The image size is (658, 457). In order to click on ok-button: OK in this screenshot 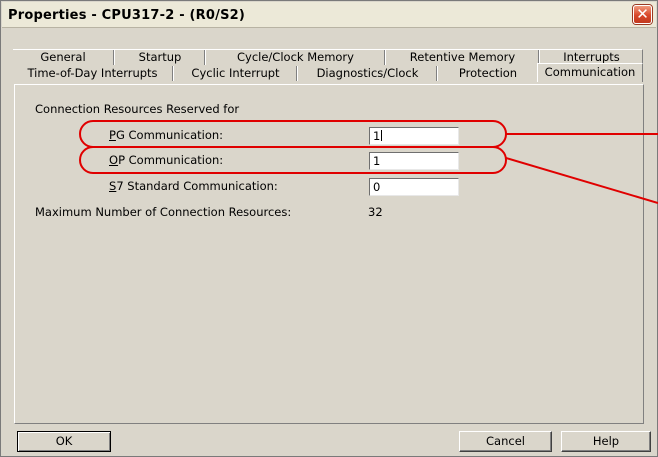, I will do `click(64, 441)`.